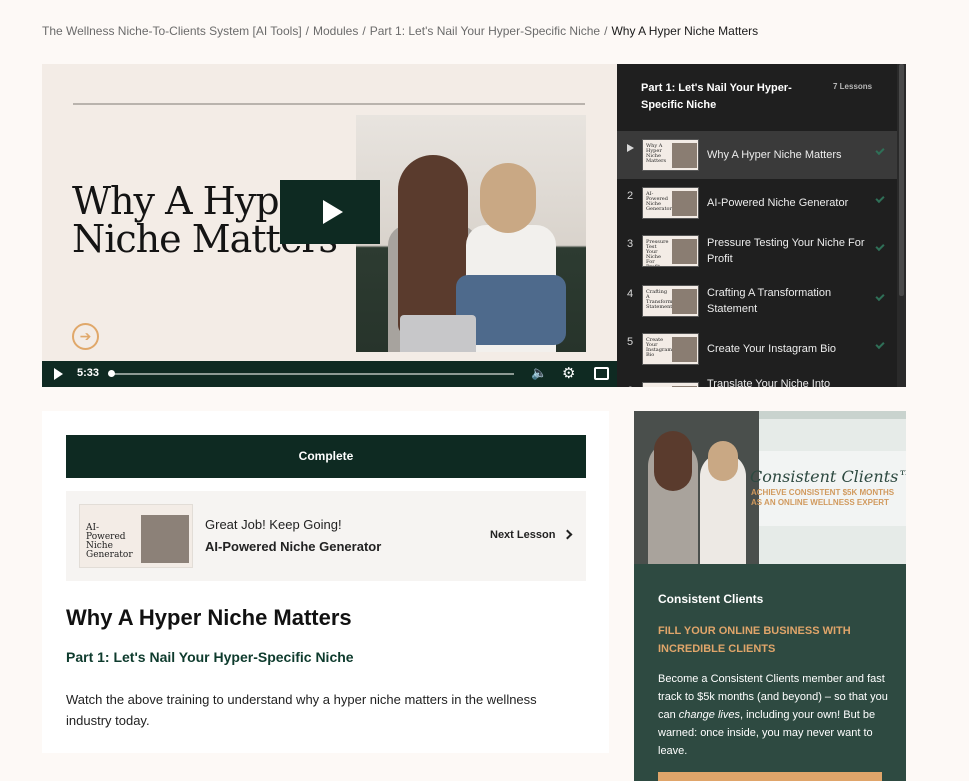 The image size is (969, 781). Describe the element at coordinates (330, 212) in the screenshot. I see `big-play-button` at that location.